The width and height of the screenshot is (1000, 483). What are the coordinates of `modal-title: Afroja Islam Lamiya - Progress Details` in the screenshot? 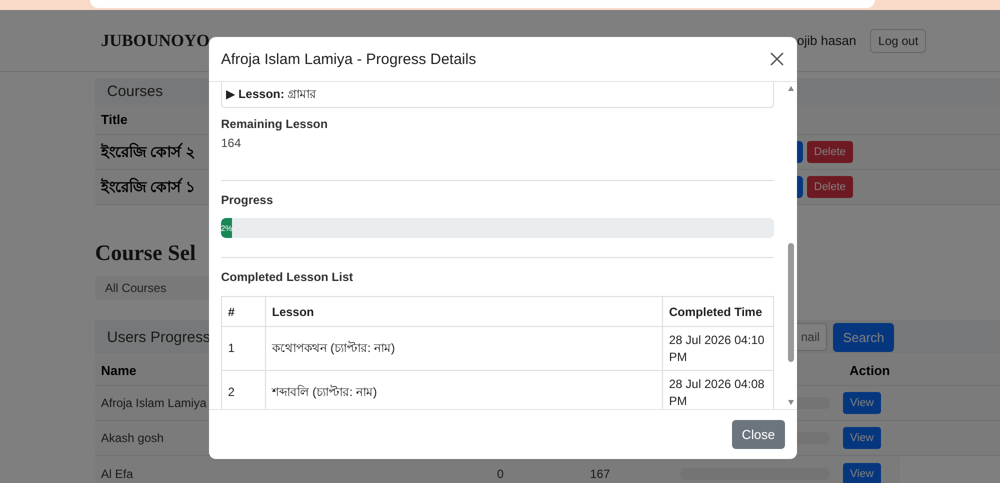 It's located at (348, 59).